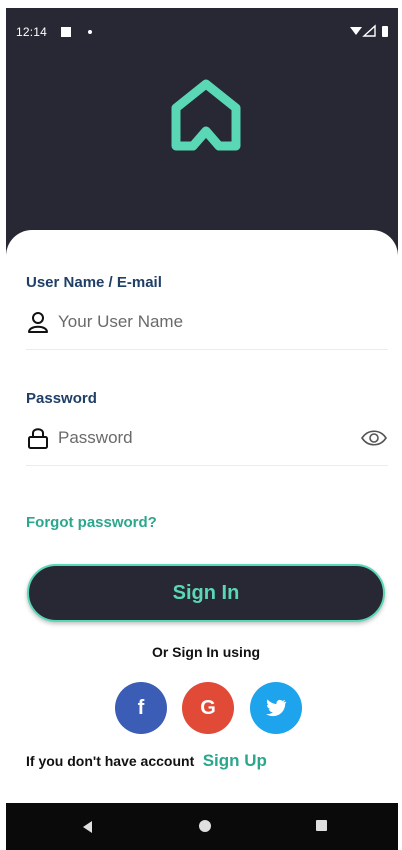 Image resolution: width=402 pixels, height=850 pixels. Describe the element at coordinates (206, 652) in the screenshot. I see `social-heading: Or Sign In using` at that location.